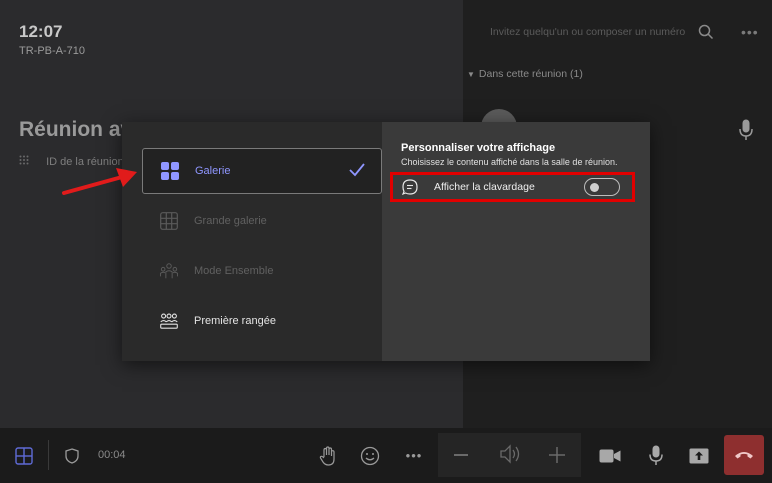 The height and width of the screenshot is (483, 772). Describe the element at coordinates (48, 455) in the screenshot. I see `toolbar-divider` at that location.